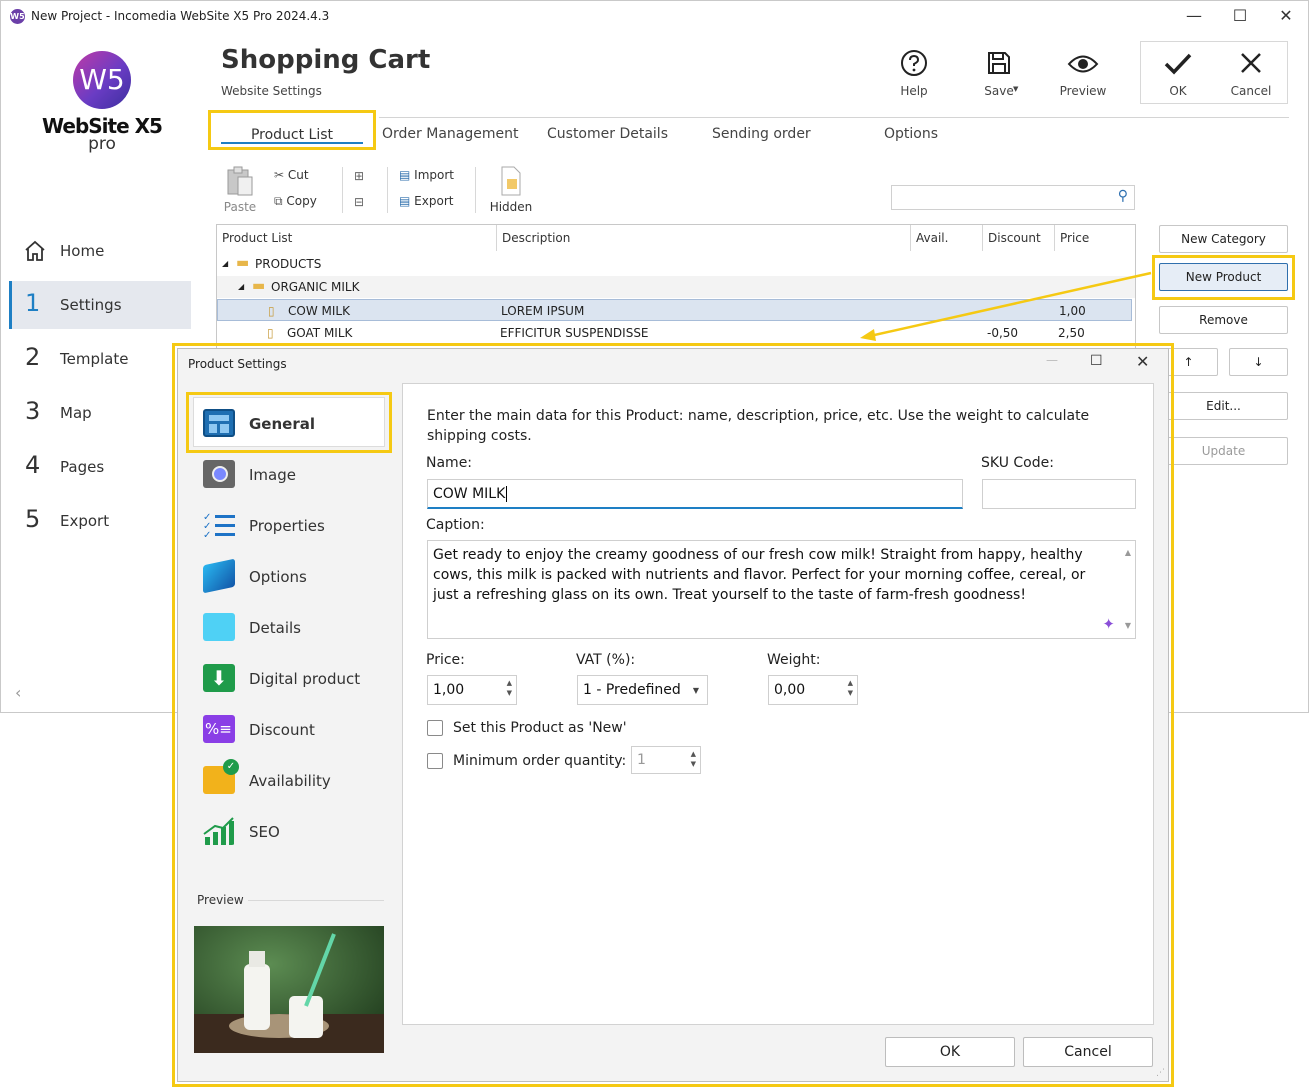  Describe the element at coordinates (509, 688) in the screenshot. I see `price-spinner-icon: ▲ ▼` at that location.